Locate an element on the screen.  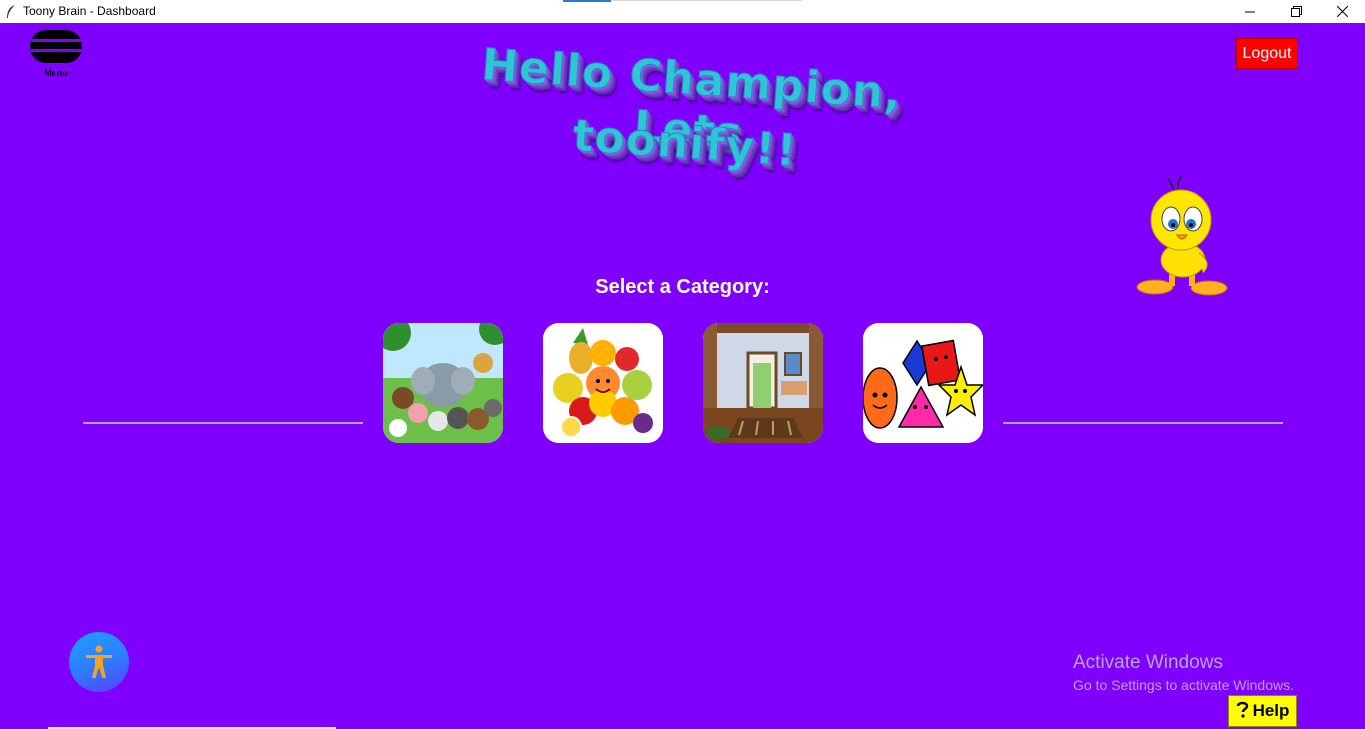
category-card-house is located at coordinates (763, 383).